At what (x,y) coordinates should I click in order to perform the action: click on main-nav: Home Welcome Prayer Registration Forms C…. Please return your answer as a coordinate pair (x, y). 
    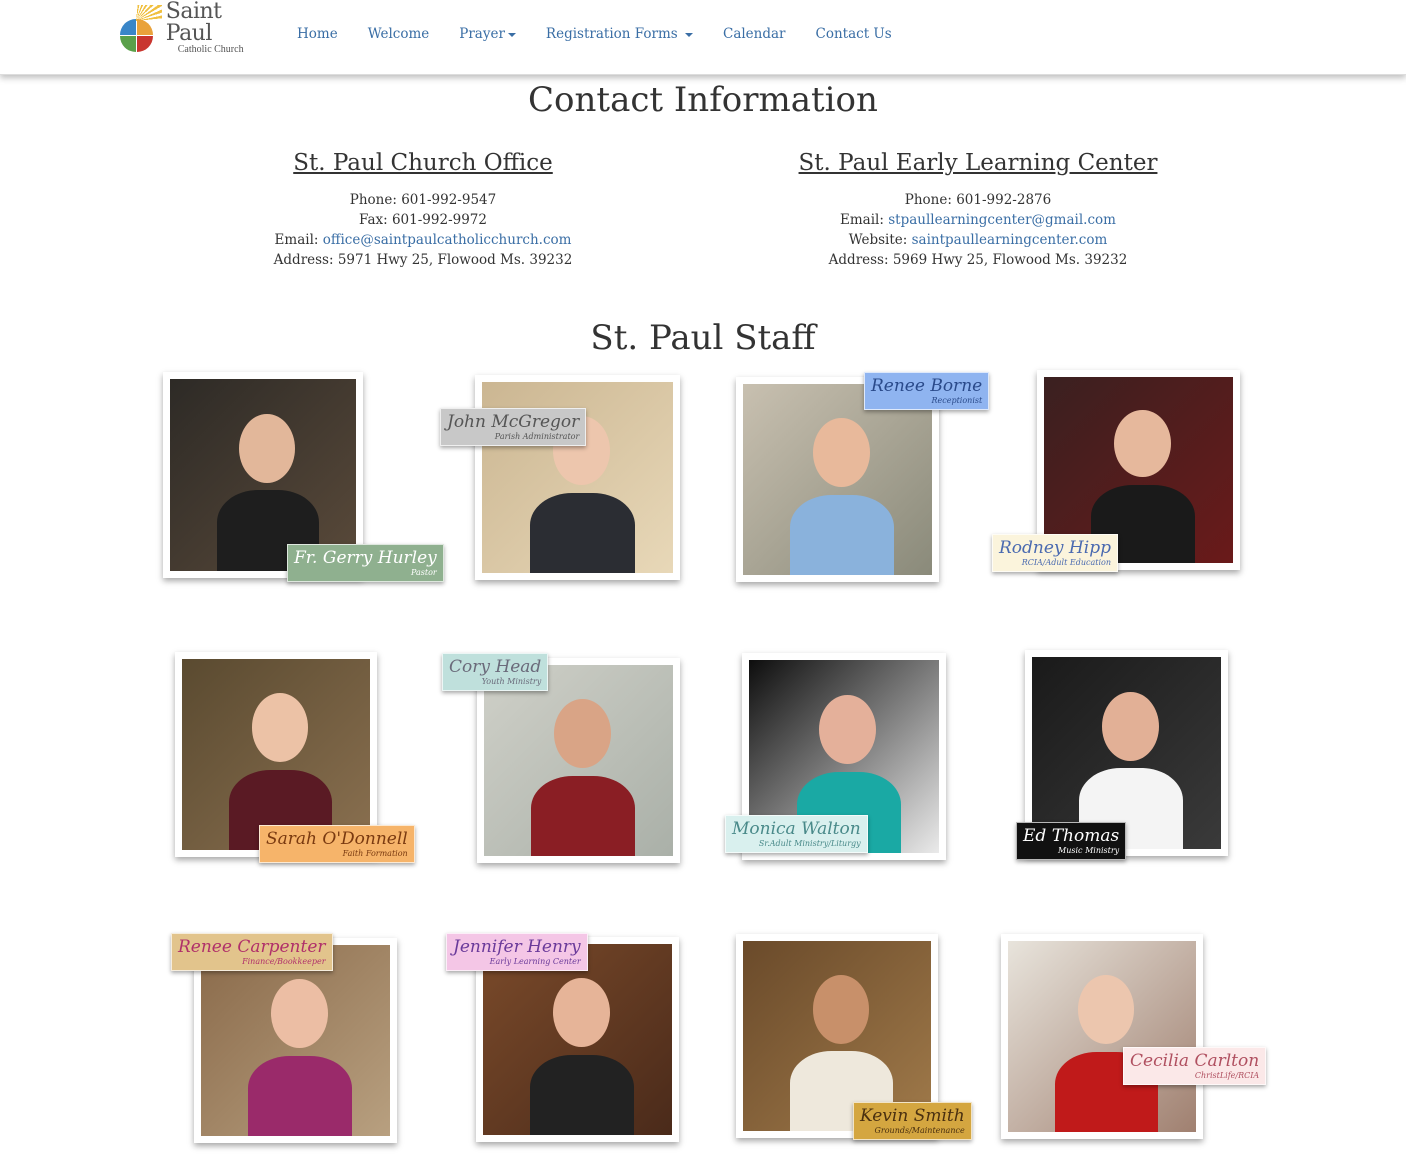
    Looking at the image, I should click on (609, 34).